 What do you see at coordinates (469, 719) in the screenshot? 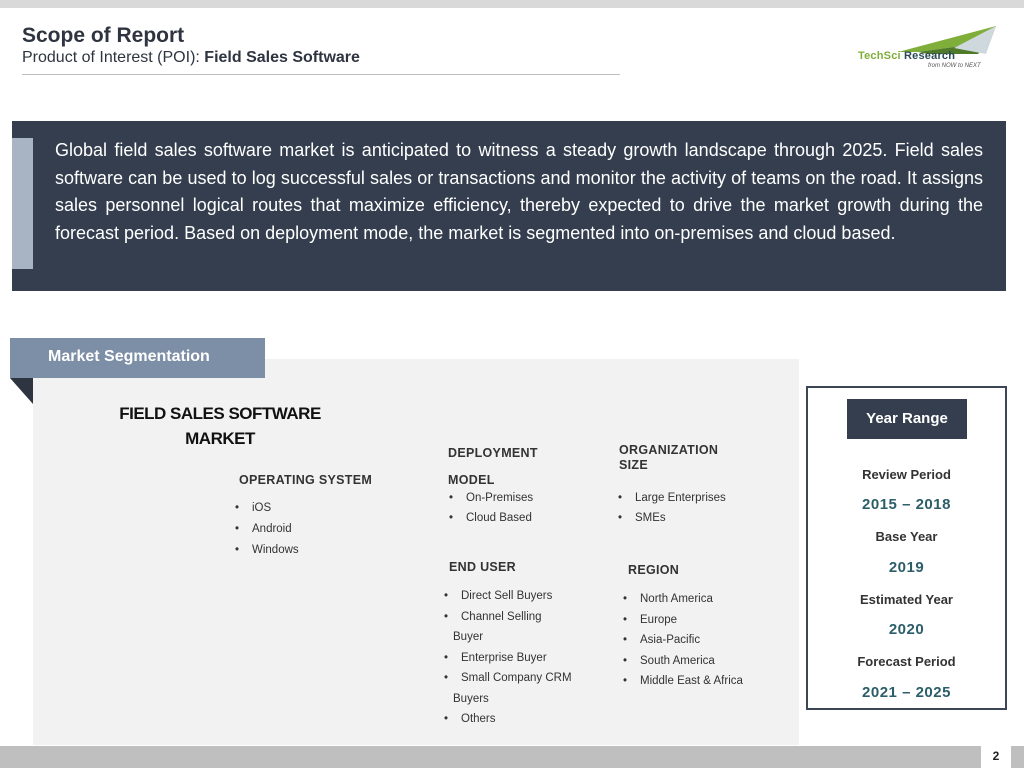
I see `end-user-item: Others` at bounding box center [469, 719].